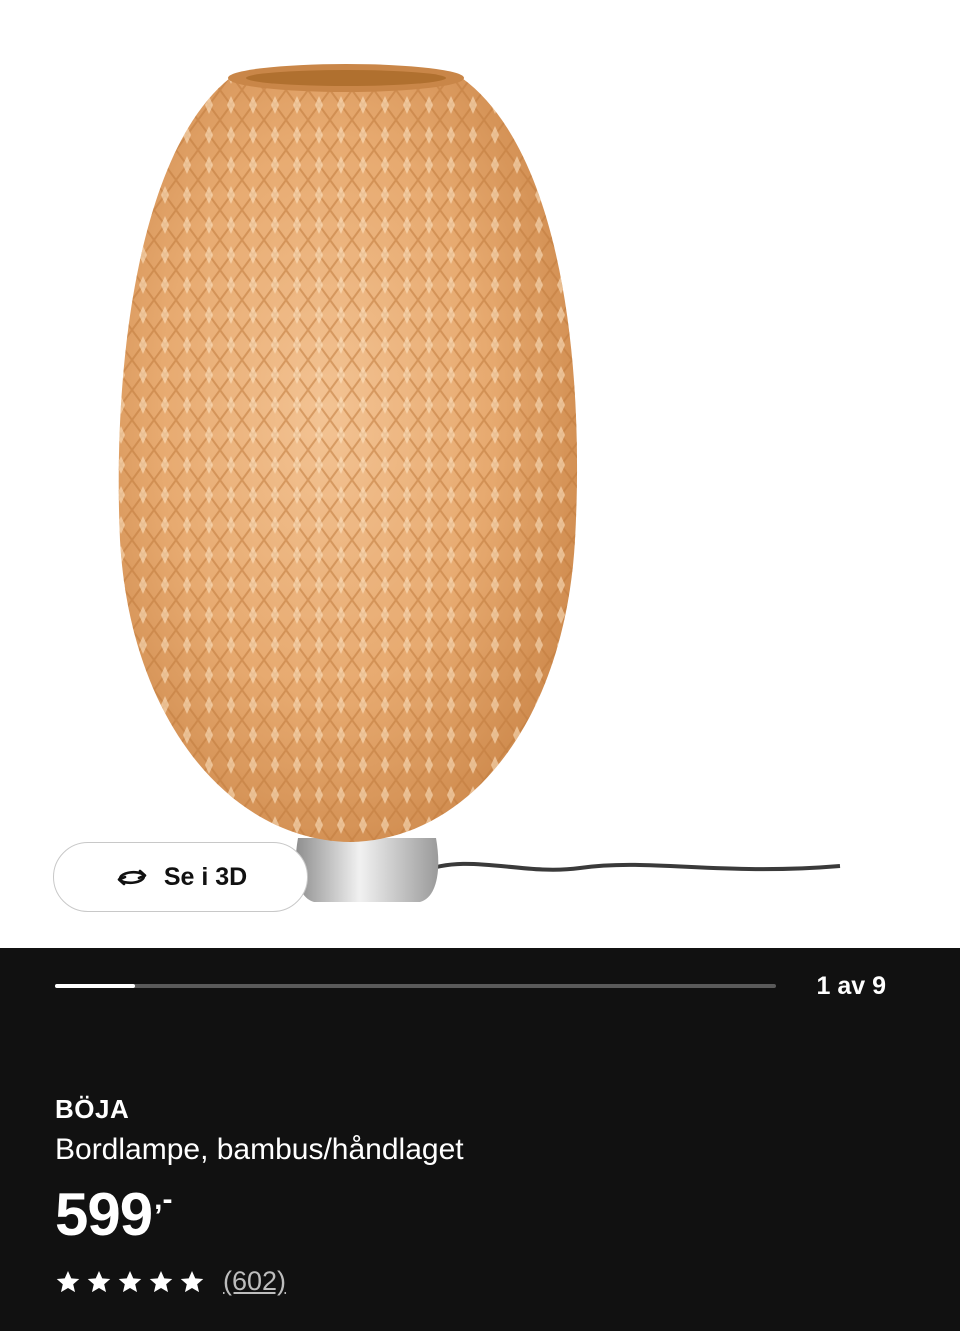 The width and height of the screenshot is (960, 1331). What do you see at coordinates (92, 1109) in the screenshot?
I see `product-name: BÖJA` at bounding box center [92, 1109].